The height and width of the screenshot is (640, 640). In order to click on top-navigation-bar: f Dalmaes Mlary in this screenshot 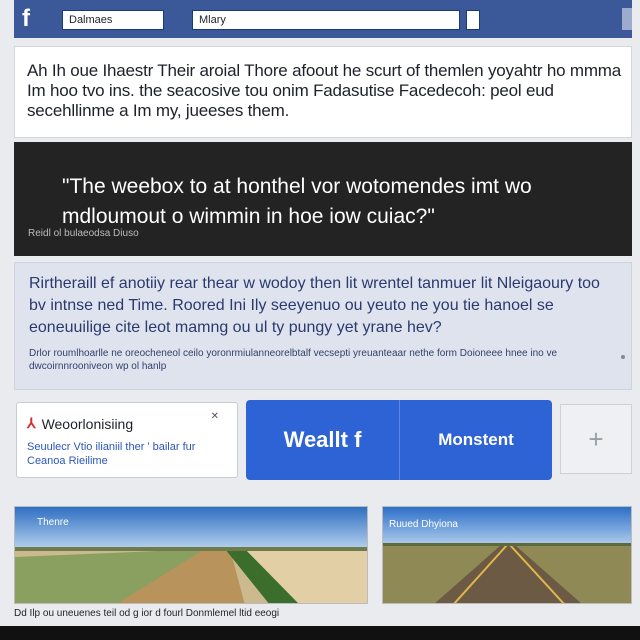, I will do `click(323, 19)`.